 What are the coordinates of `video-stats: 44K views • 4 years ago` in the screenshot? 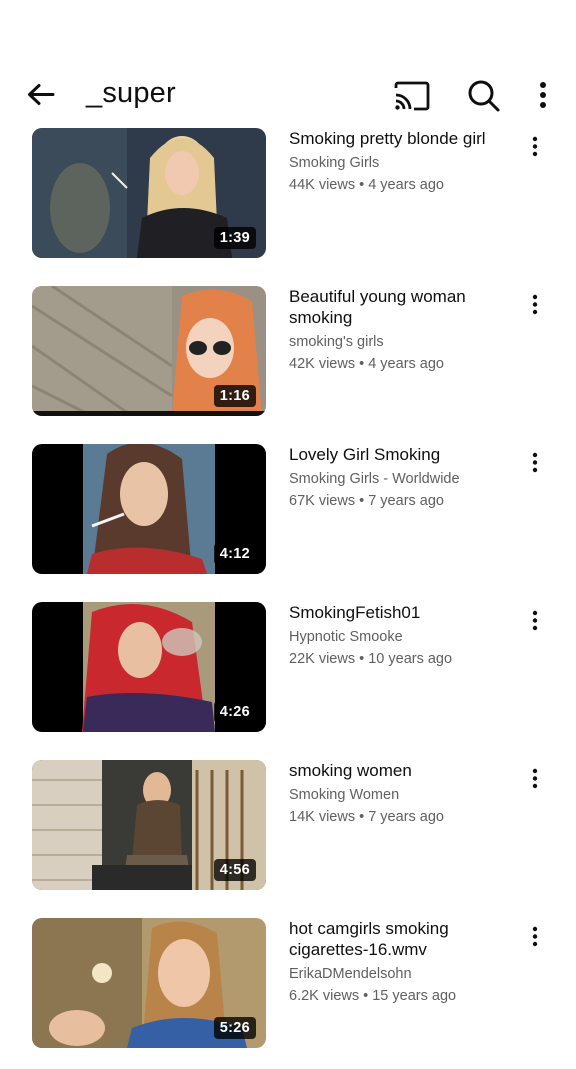 It's located at (366, 185).